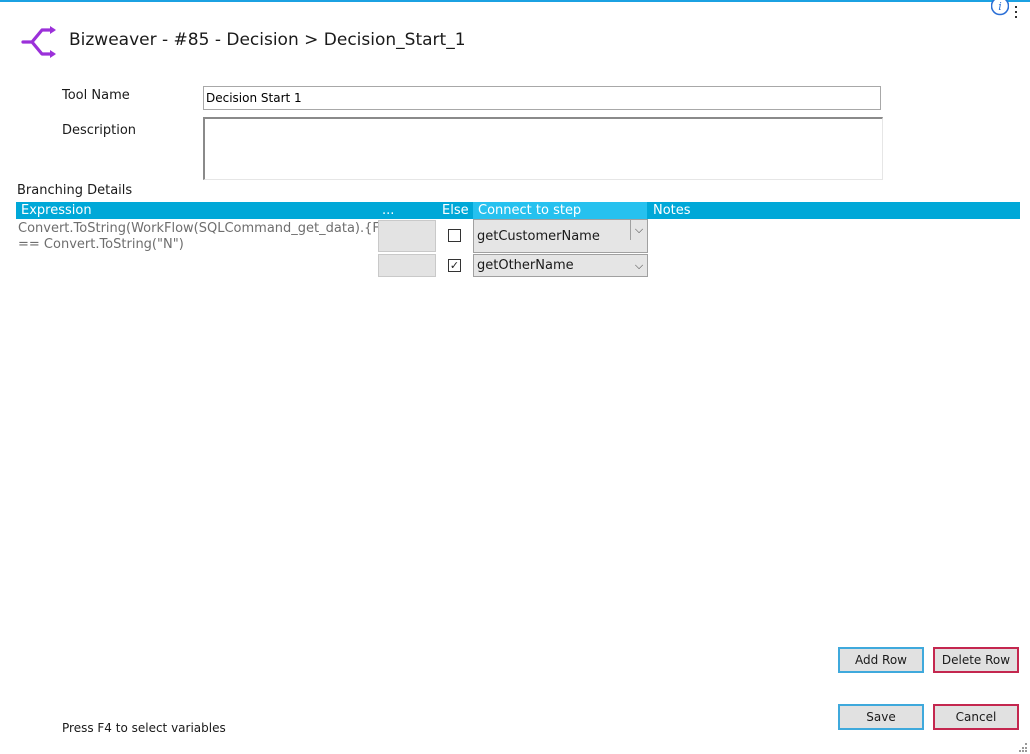  I want to click on description-input, so click(543, 148).